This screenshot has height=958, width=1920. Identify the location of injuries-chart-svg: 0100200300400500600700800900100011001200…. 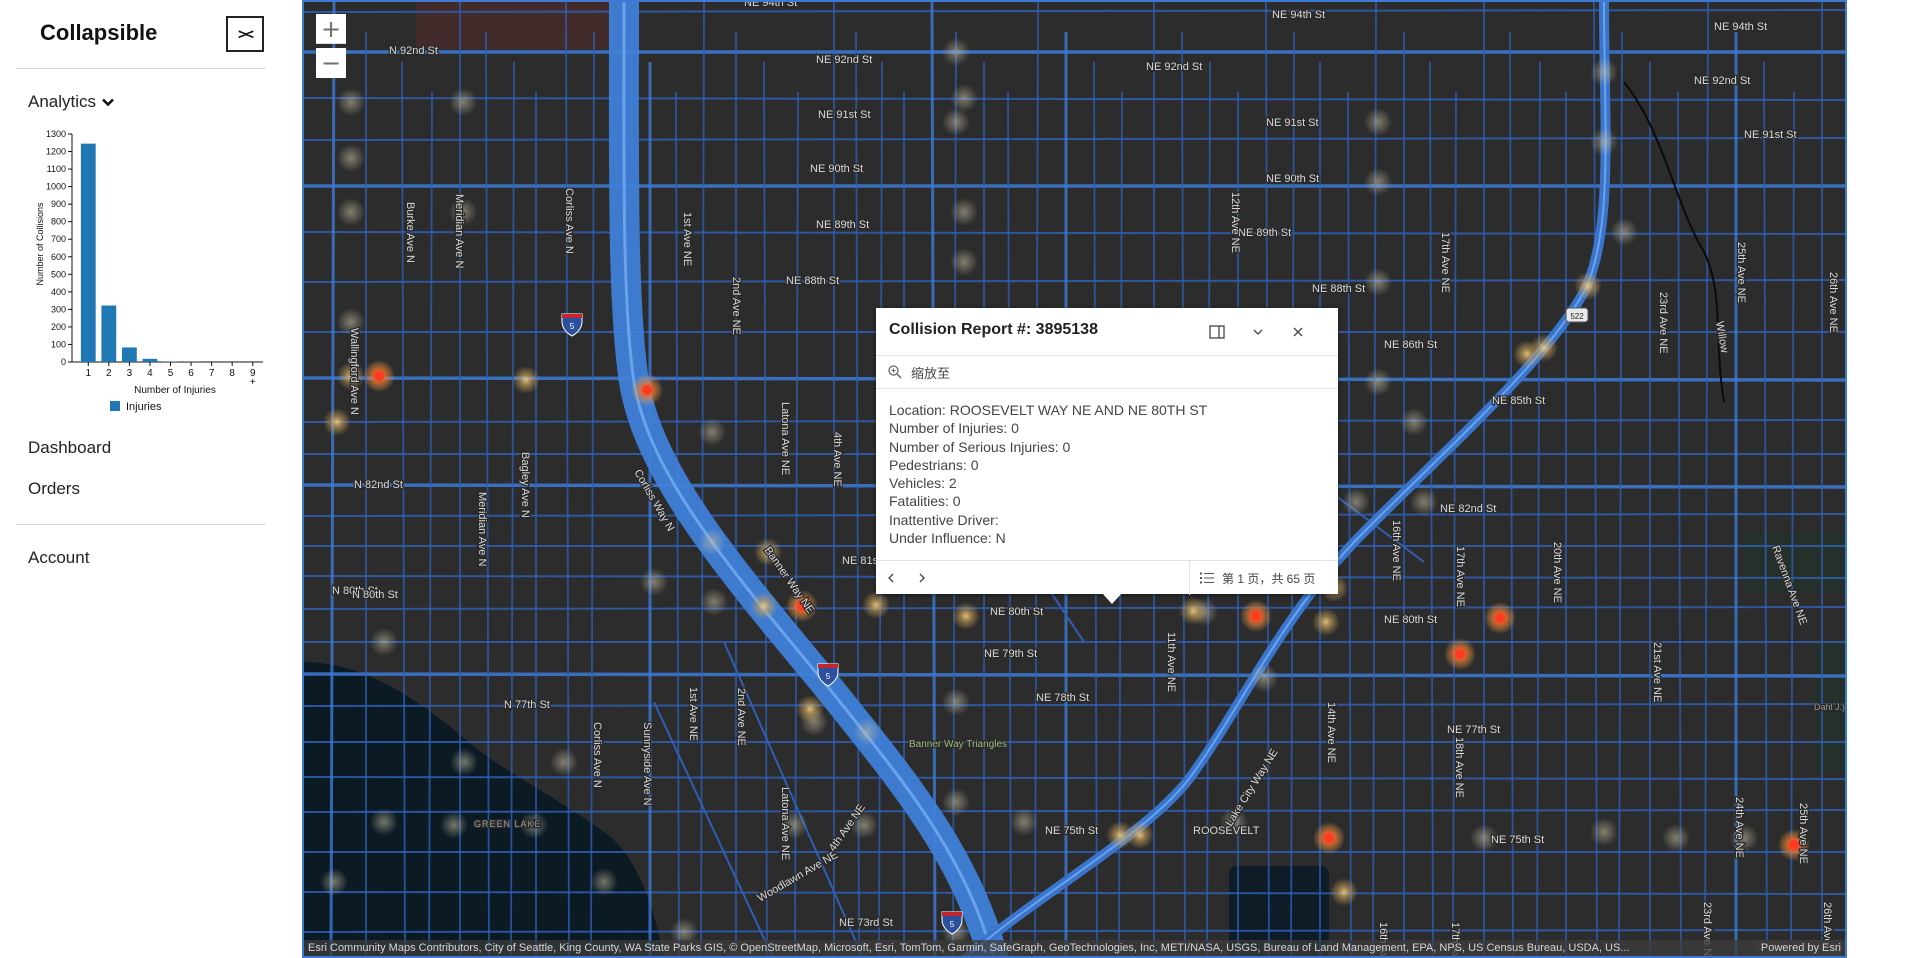
(148, 274).